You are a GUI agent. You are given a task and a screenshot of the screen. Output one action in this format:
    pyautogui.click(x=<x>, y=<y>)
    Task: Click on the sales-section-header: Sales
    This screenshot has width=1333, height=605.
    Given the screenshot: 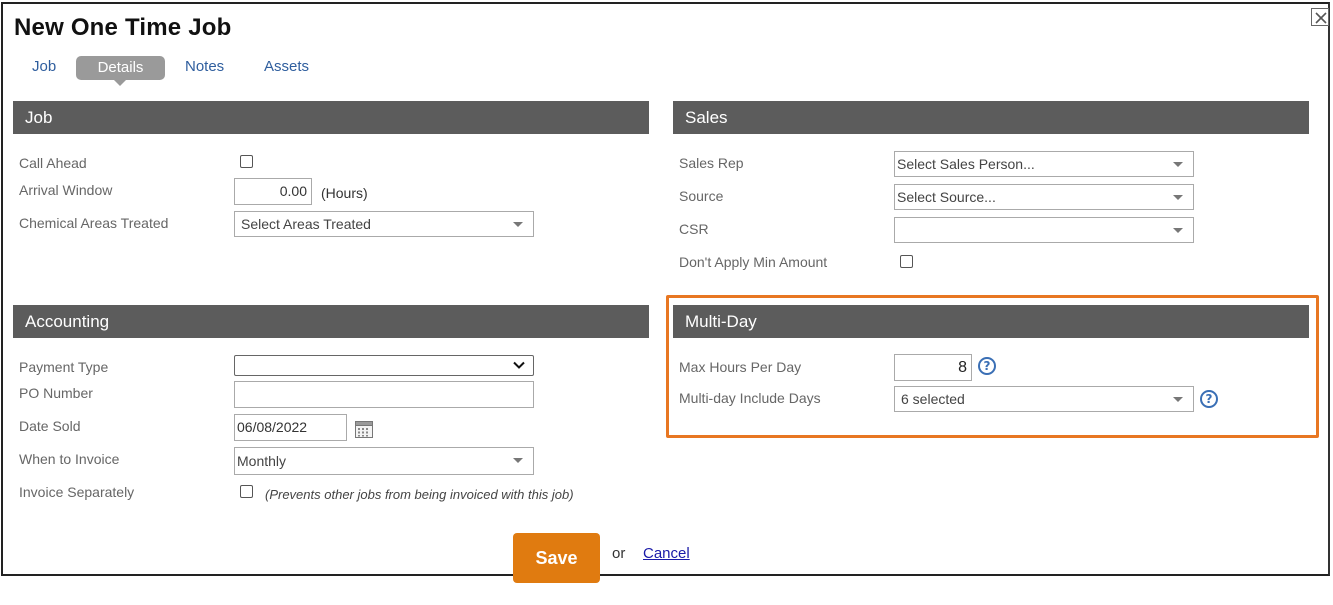 What is the action you would take?
    pyautogui.click(x=991, y=117)
    